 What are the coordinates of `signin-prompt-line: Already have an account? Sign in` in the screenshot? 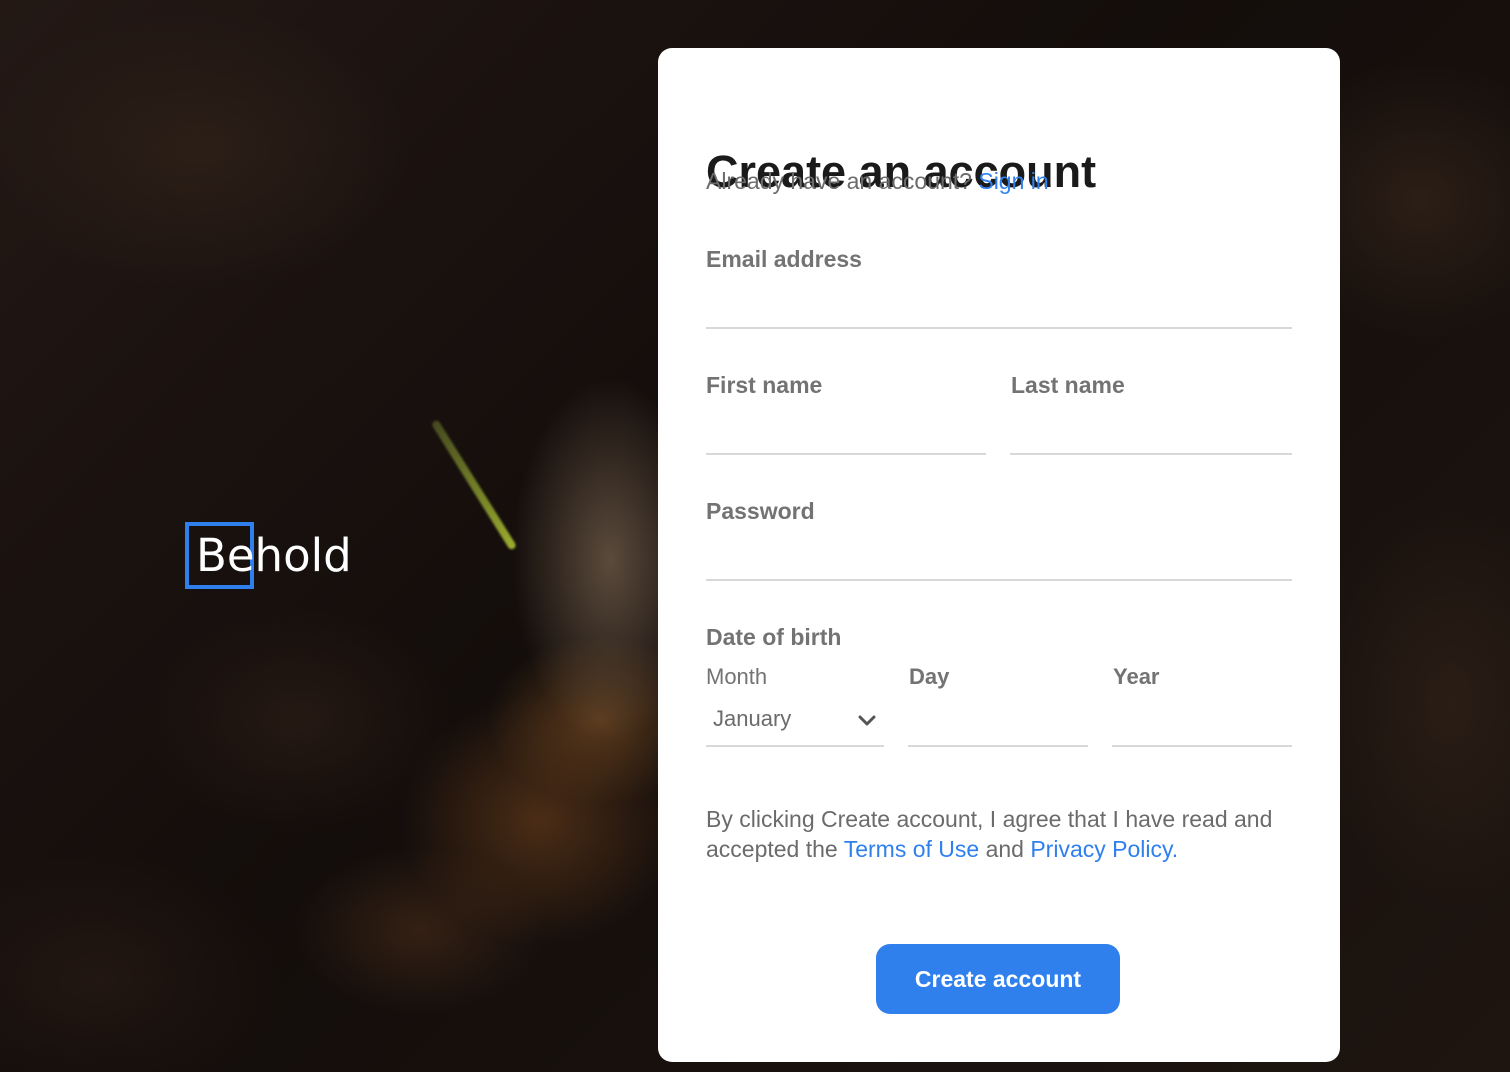 It's located at (877, 181).